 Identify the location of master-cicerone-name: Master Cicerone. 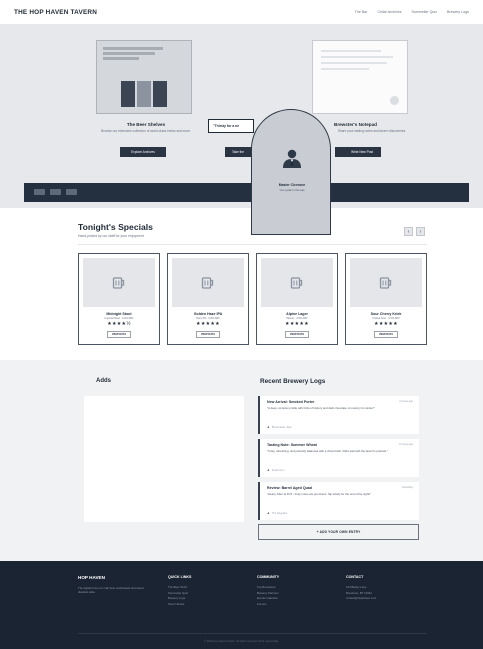
(292, 185).